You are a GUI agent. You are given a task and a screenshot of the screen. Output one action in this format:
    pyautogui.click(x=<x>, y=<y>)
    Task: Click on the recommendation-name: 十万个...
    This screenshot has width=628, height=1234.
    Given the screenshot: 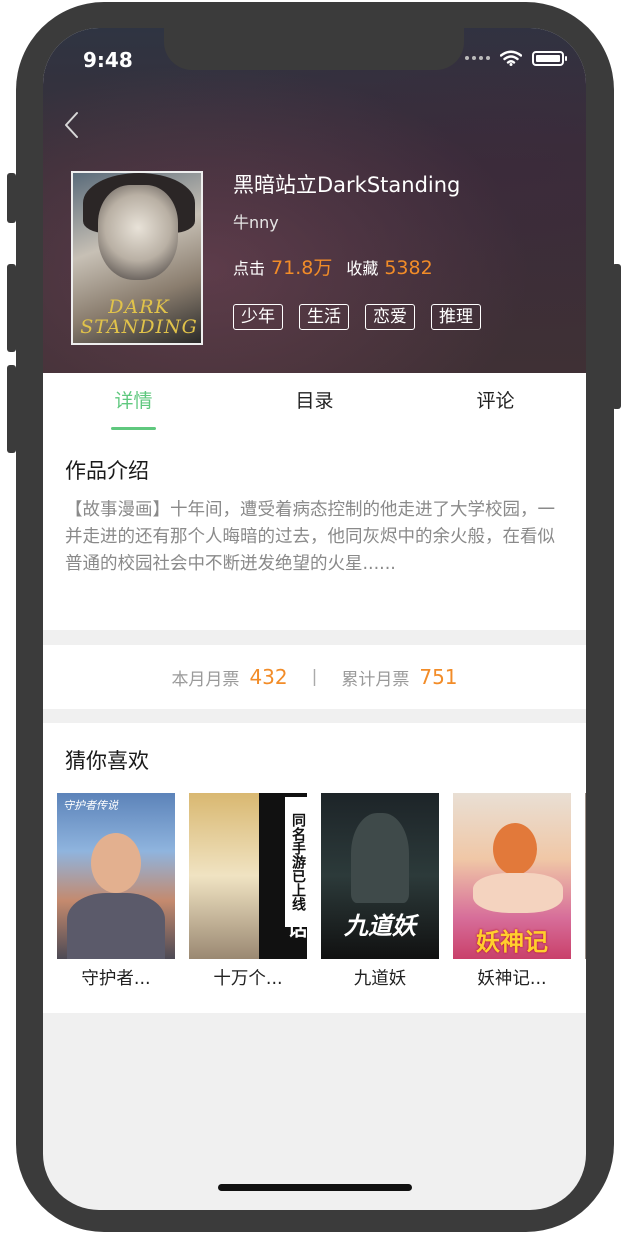 What is the action you would take?
    pyautogui.click(x=248, y=979)
    